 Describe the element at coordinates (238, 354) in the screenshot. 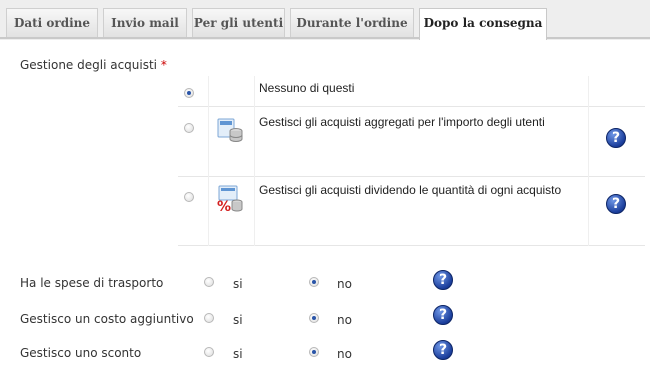

I see `discount-si-label: si` at that location.